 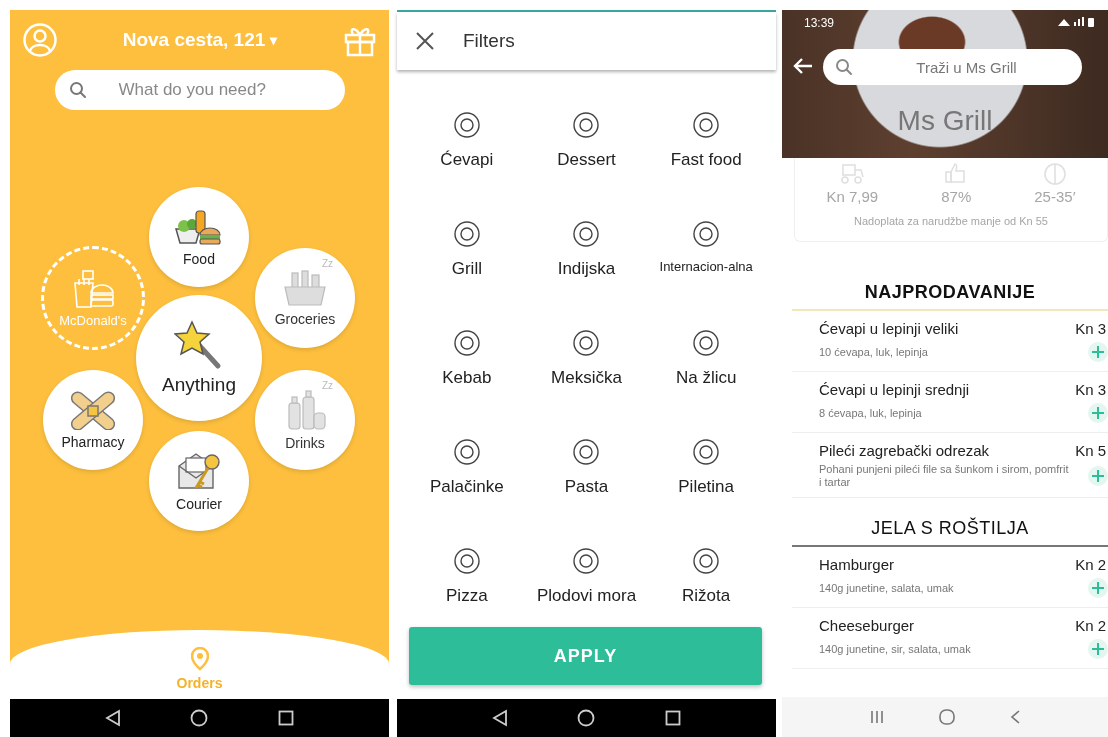 I want to click on section-heading: JELA S ROŠTILJA, so click(x=950, y=532).